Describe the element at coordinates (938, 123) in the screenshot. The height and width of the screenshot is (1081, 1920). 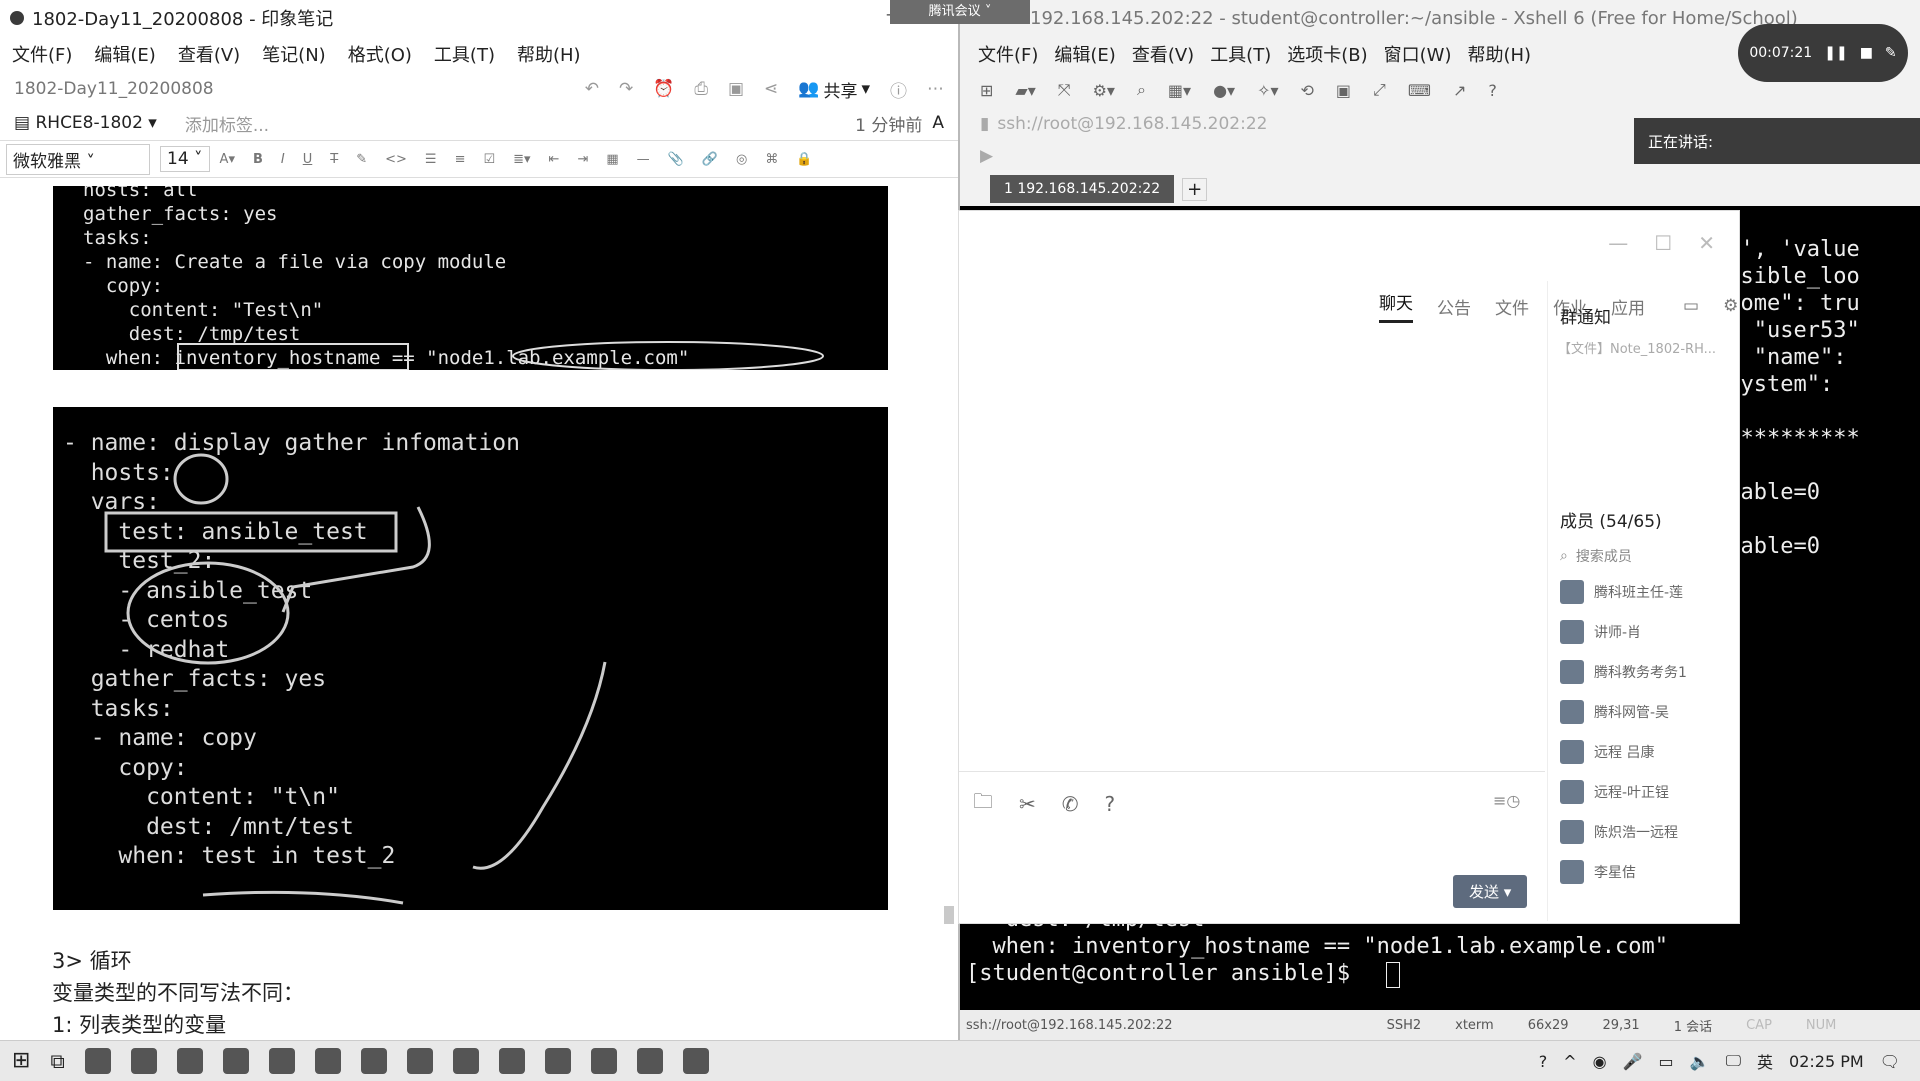
I see `font-style-icon: A` at that location.